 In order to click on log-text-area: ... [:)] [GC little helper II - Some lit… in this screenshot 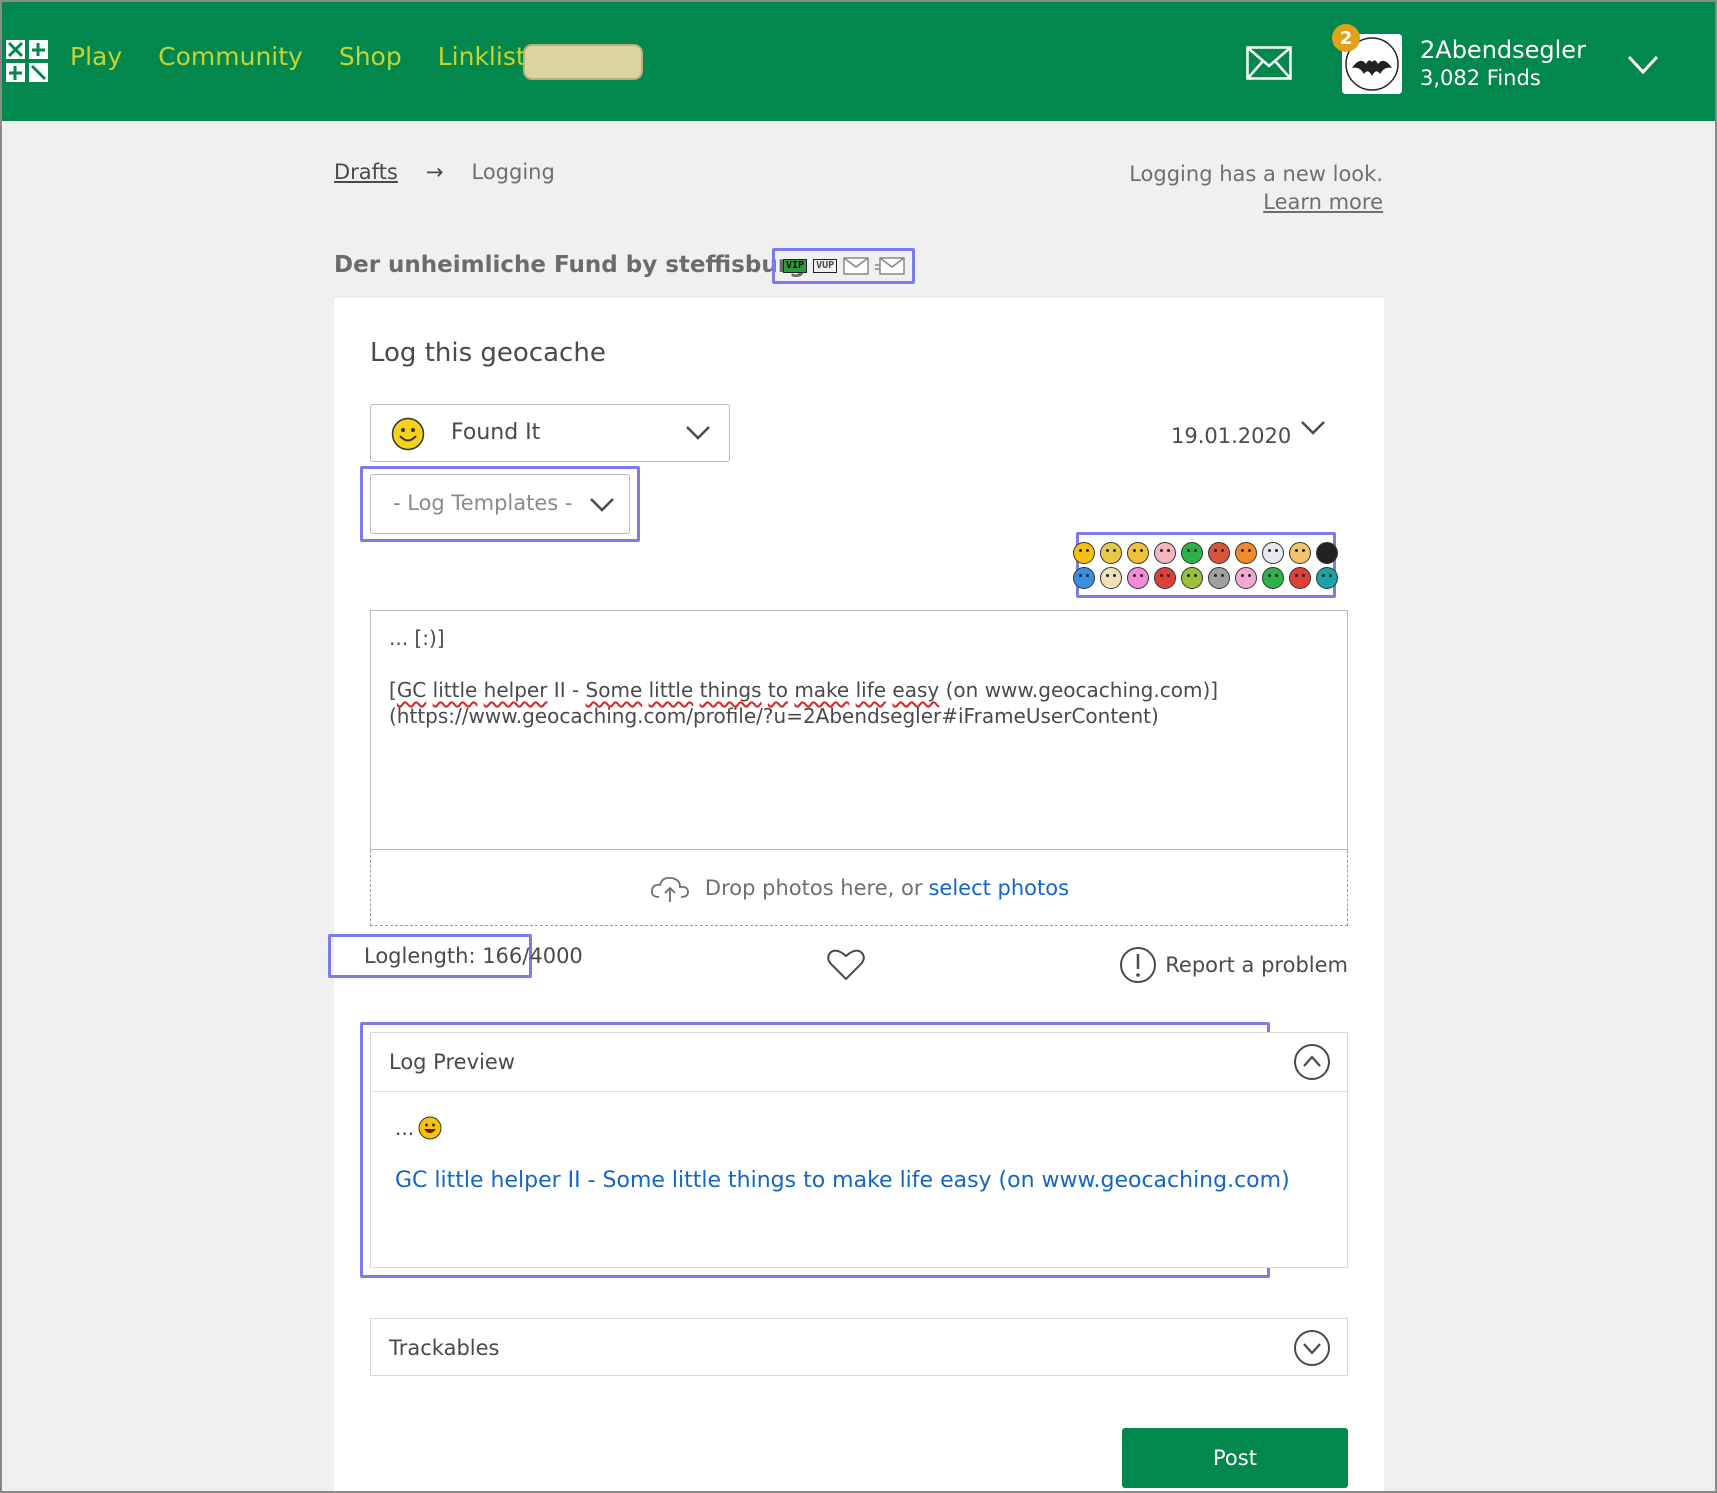, I will do `click(859, 730)`.